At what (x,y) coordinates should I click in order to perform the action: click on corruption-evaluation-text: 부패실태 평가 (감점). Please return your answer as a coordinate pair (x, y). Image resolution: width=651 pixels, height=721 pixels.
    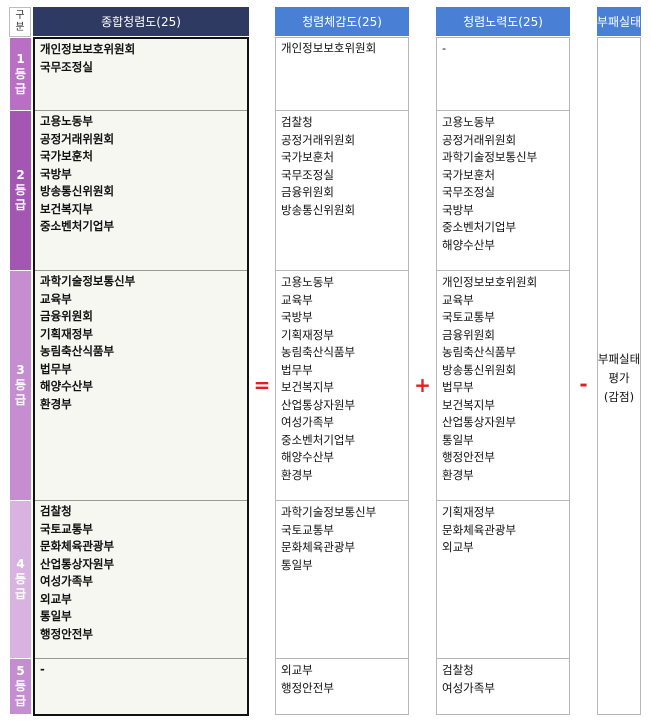
    Looking at the image, I should click on (619, 378).